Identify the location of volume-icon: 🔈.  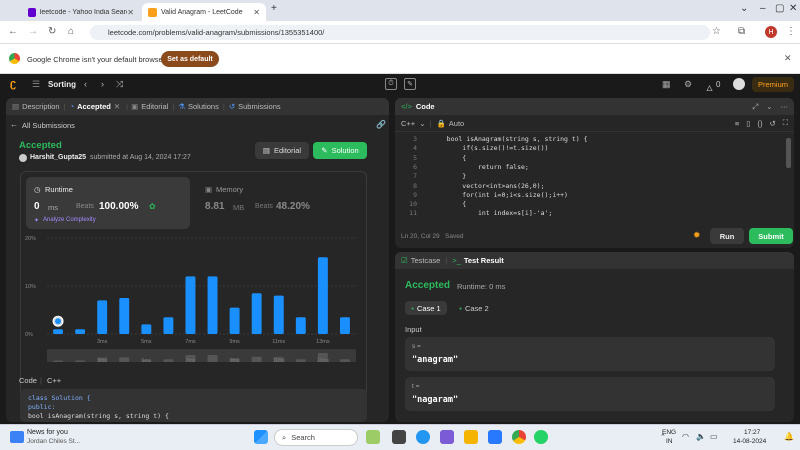
(701, 436).